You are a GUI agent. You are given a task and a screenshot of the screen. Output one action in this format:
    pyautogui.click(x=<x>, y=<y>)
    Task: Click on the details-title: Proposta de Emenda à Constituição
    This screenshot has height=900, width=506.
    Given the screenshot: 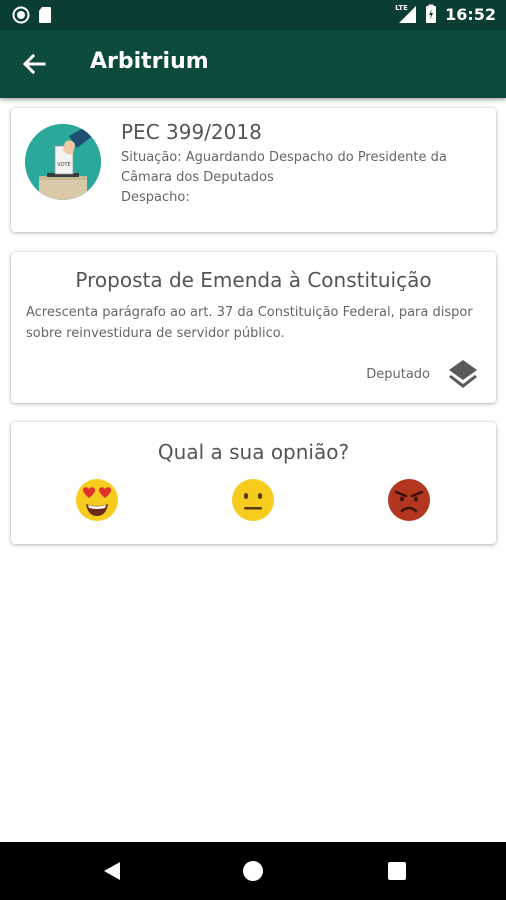 What is the action you would take?
    pyautogui.click(x=253, y=280)
    